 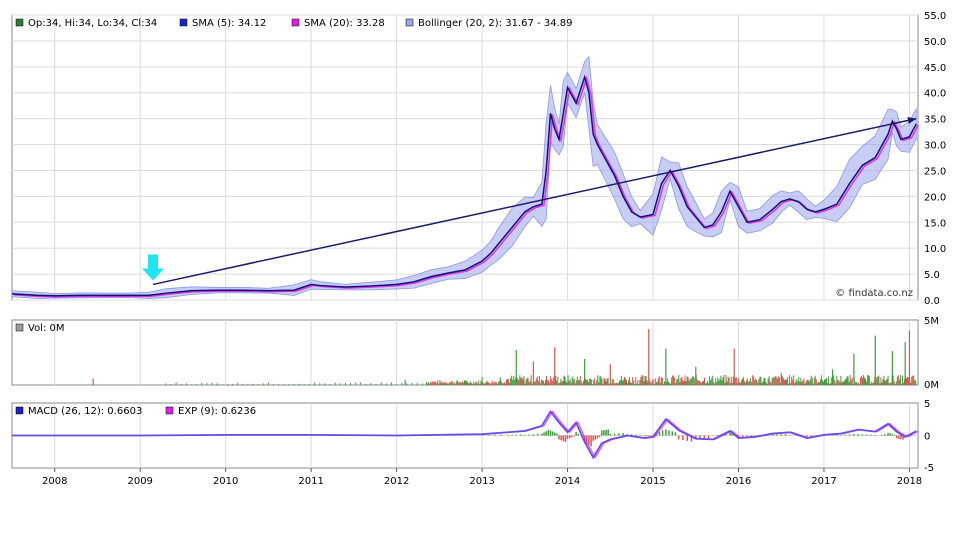 I want to click on price-y-tick-label: 0.0, so click(x=932, y=301).